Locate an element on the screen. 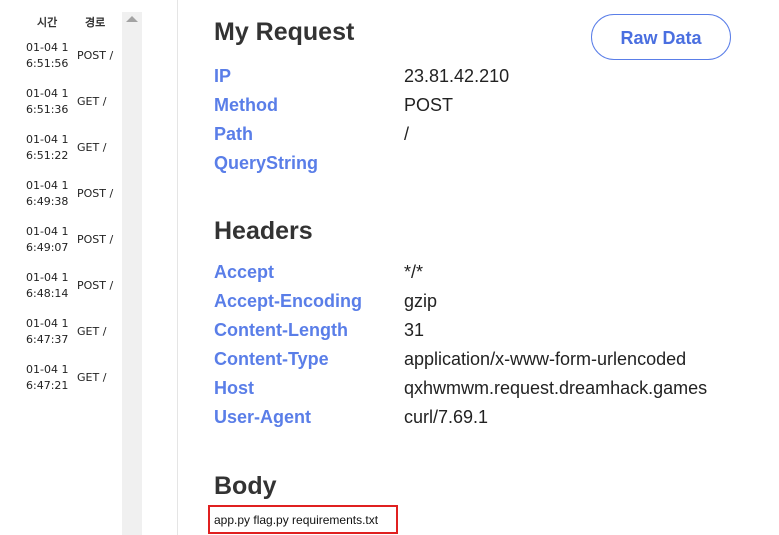 This screenshot has width=779, height=535. row-key: User-Agent is located at coordinates (263, 417).